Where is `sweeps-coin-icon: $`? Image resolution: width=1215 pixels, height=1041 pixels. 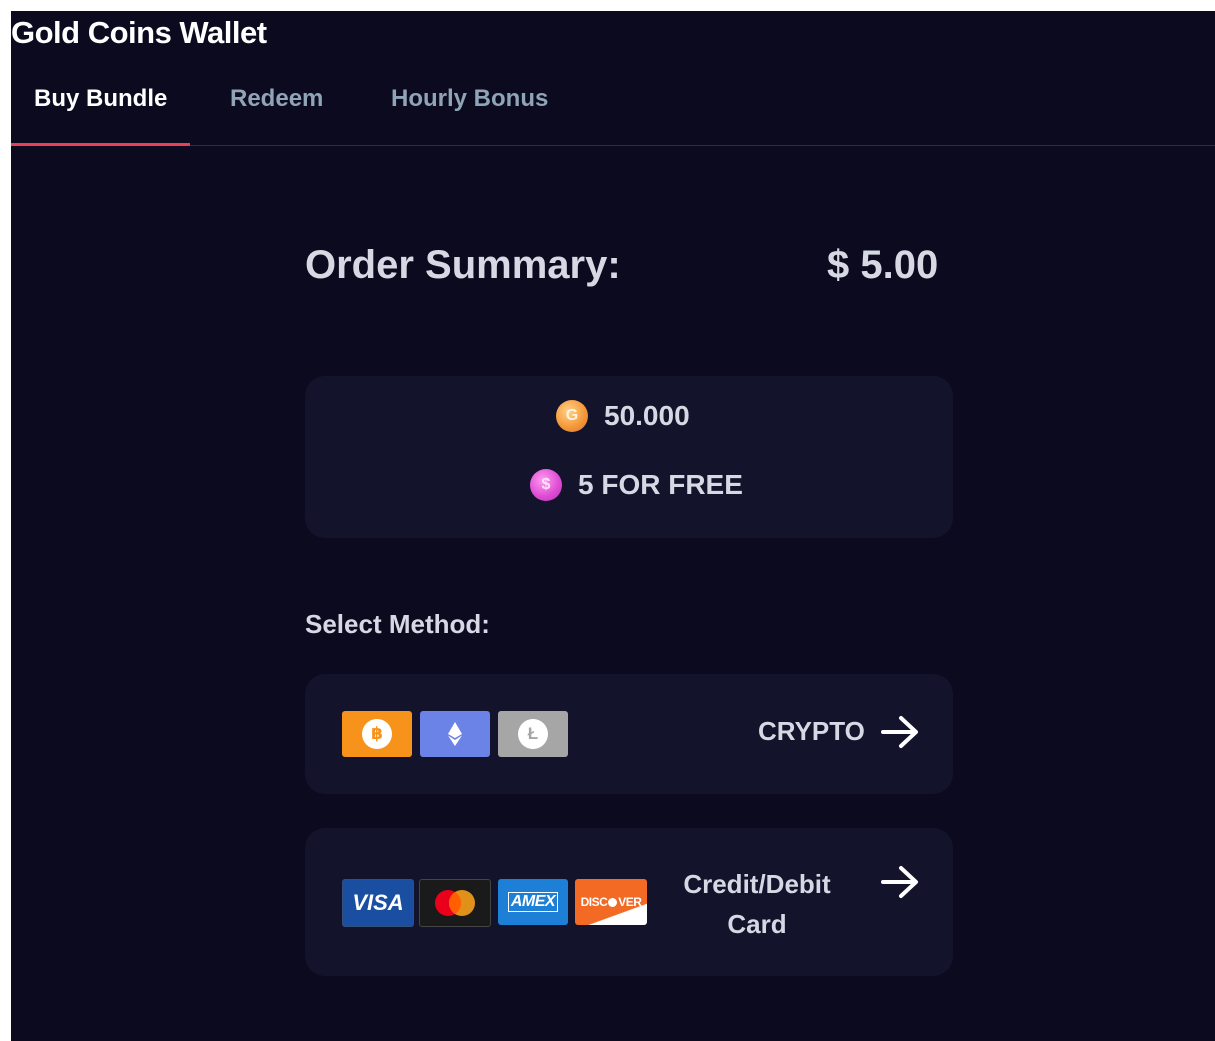
sweeps-coin-icon: $ is located at coordinates (546, 485).